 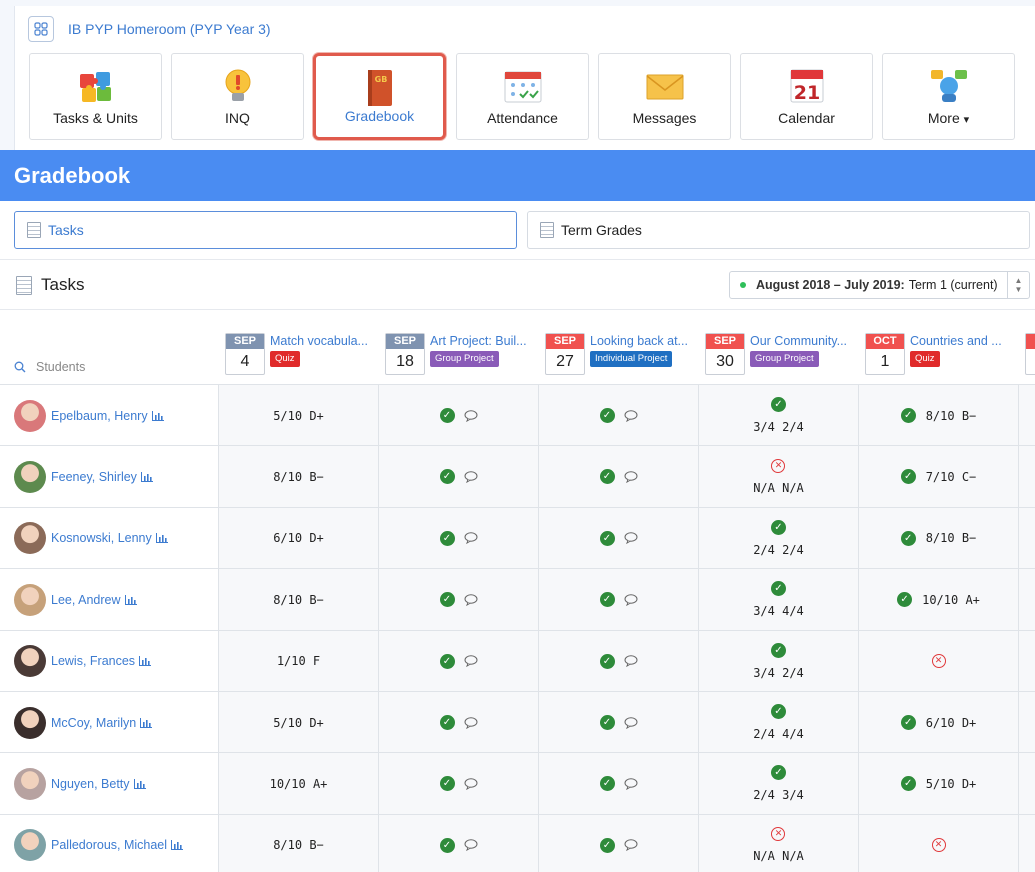 What do you see at coordinates (778, 722) in the screenshot?
I see `grade-cell: ✓ 2/4 4/4` at bounding box center [778, 722].